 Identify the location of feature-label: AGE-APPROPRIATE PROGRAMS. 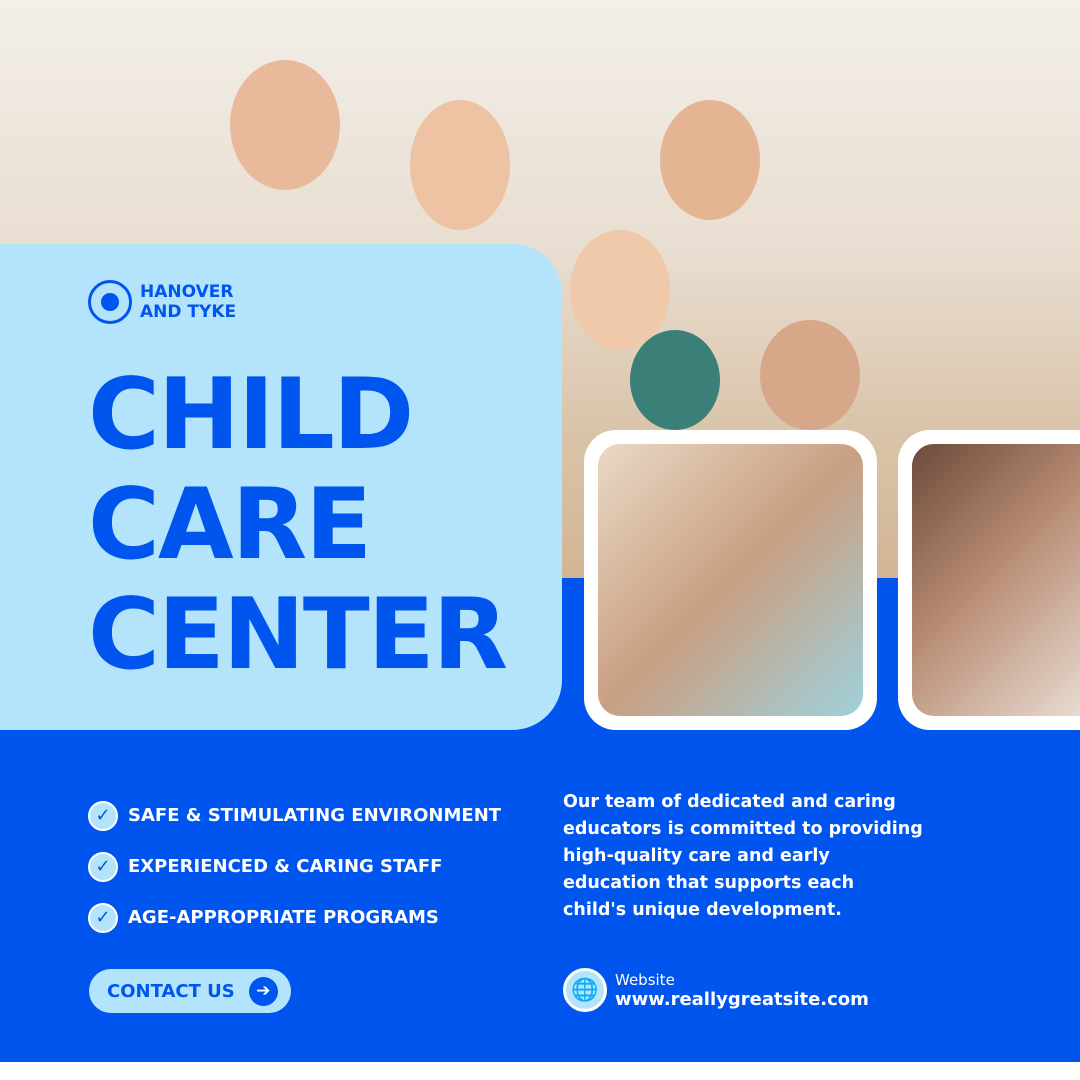
(283, 917).